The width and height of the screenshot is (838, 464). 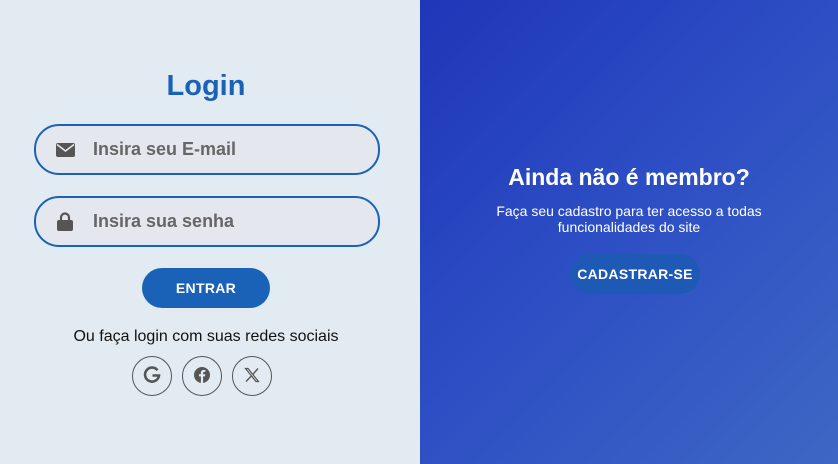 I want to click on google-login-button, so click(x=152, y=376).